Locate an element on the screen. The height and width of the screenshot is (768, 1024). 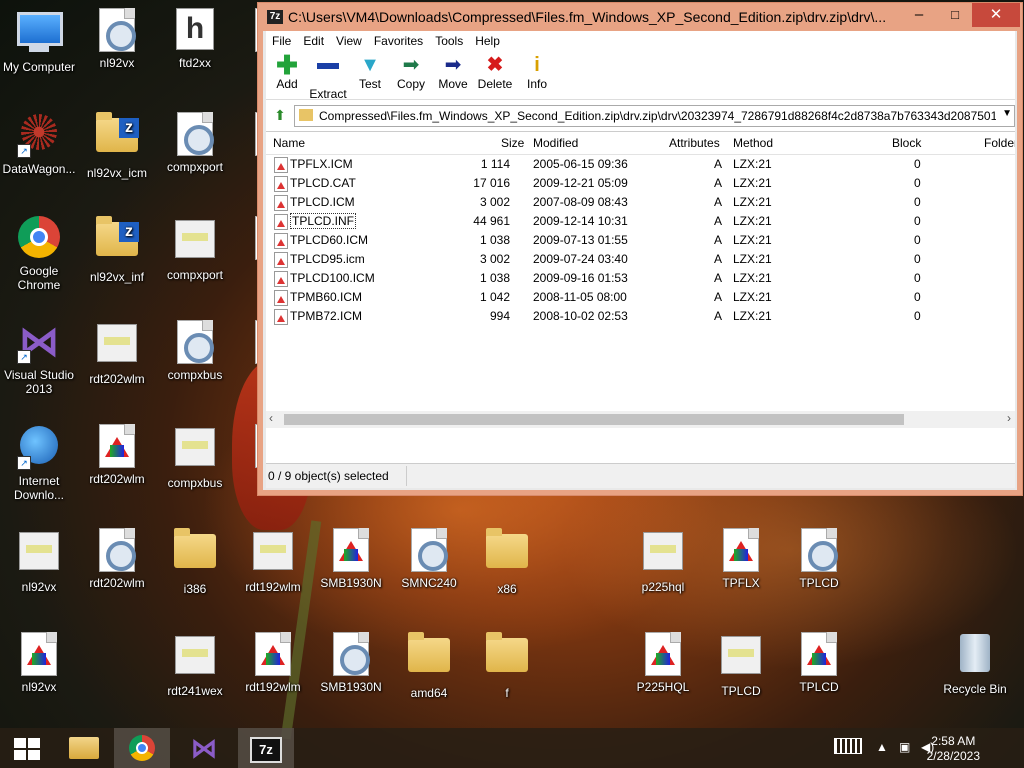
menu-file: File is located at coordinates (281, 39).